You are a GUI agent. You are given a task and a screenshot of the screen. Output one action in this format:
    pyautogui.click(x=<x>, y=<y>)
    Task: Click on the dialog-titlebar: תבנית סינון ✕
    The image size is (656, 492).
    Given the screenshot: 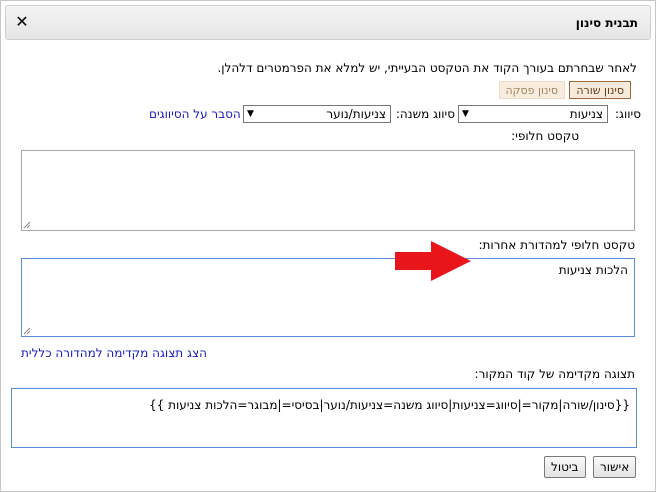 What is the action you would take?
    pyautogui.click(x=328, y=22)
    